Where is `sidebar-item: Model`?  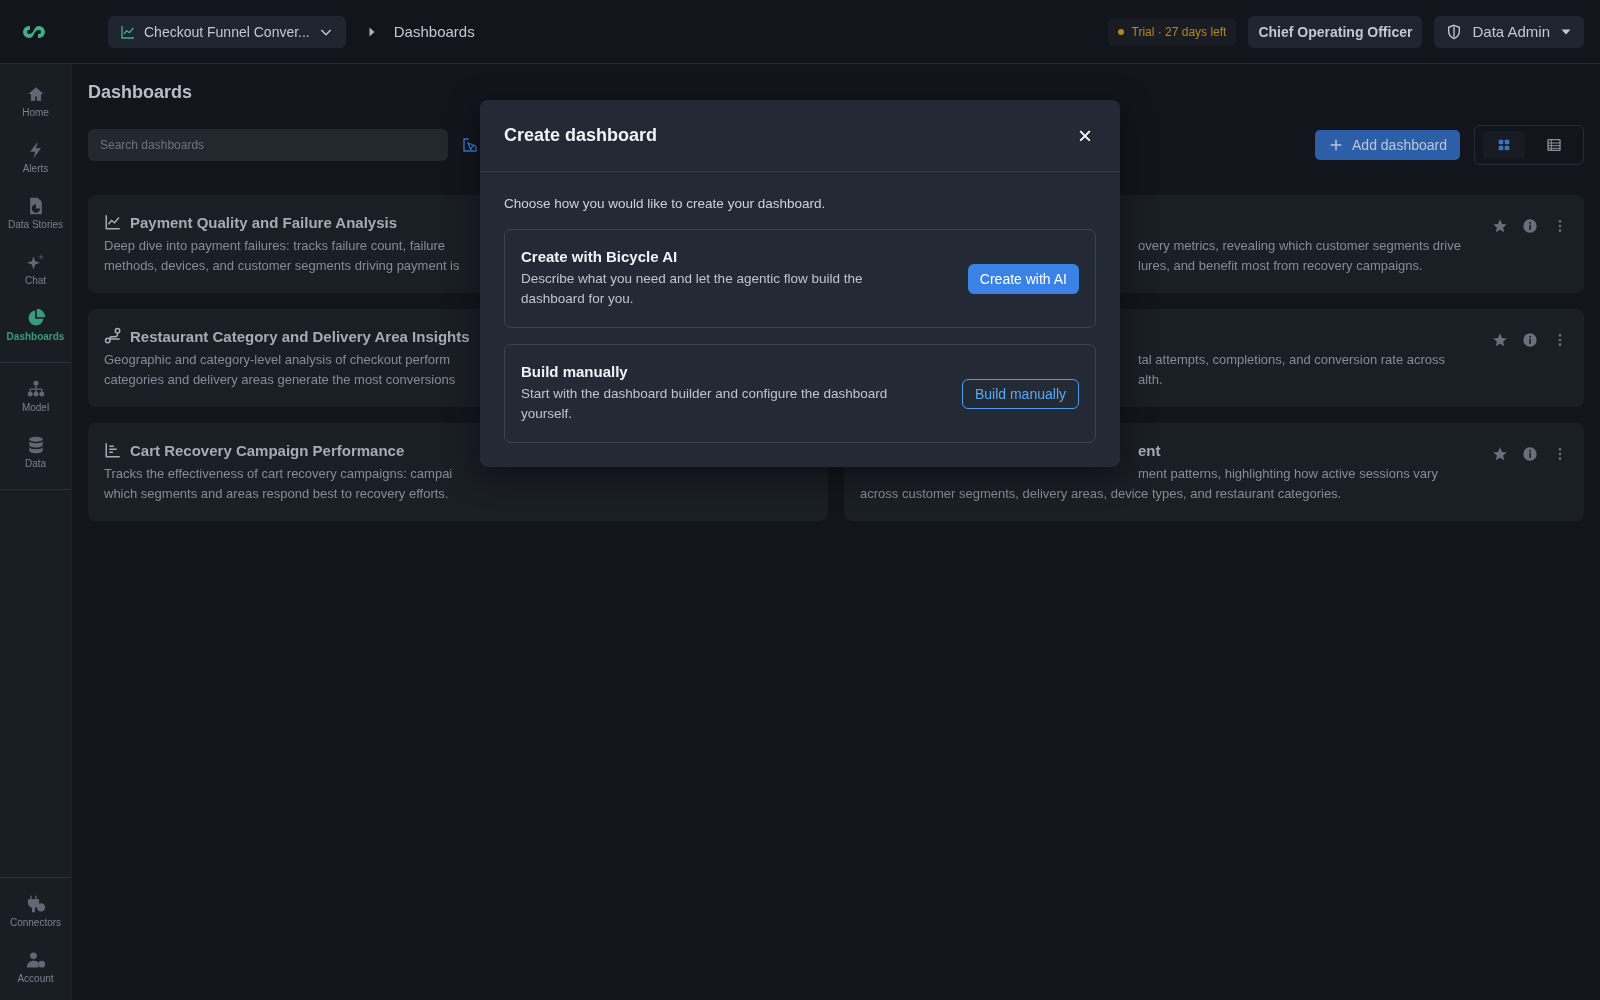
sidebar-item: Model is located at coordinates (35, 398).